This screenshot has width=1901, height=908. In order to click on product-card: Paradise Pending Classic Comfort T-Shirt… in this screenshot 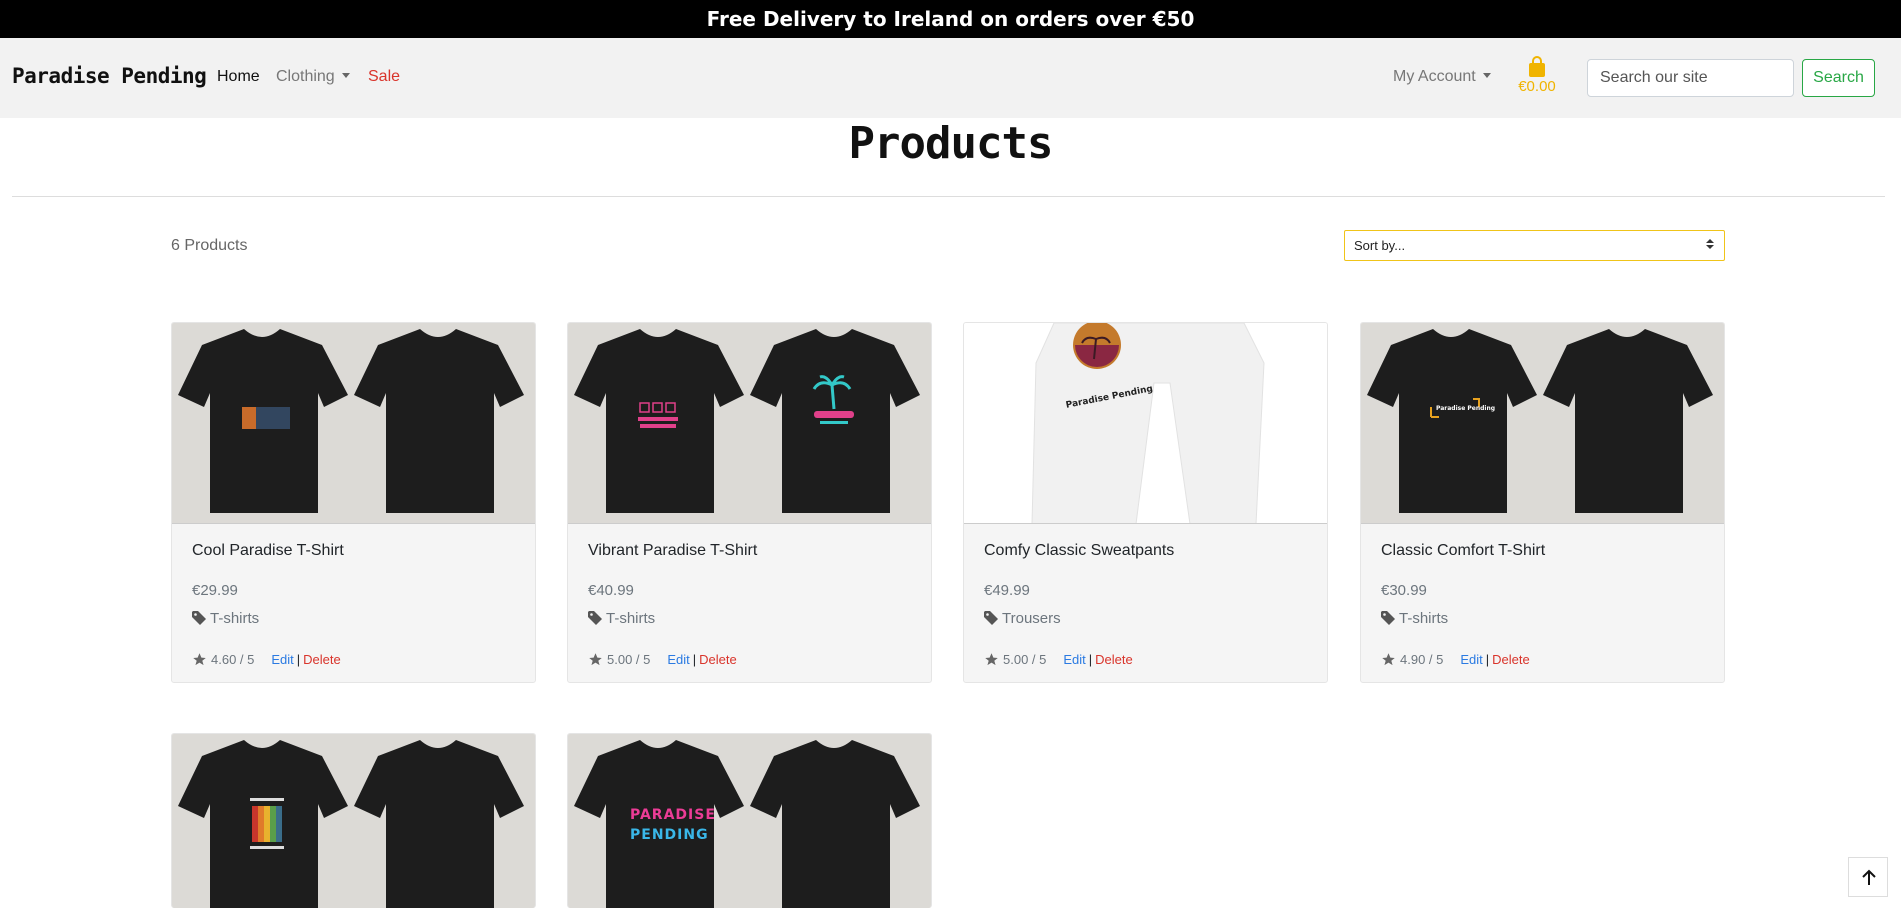, I will do `click(1542, 502)`.